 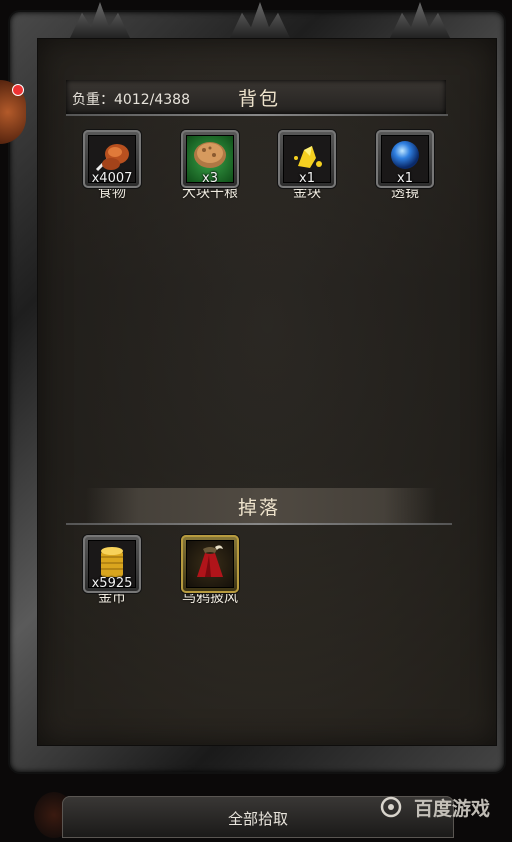 I want to click on drop-item-gold-coins: x5925 金币, so click(x=112, y=571).